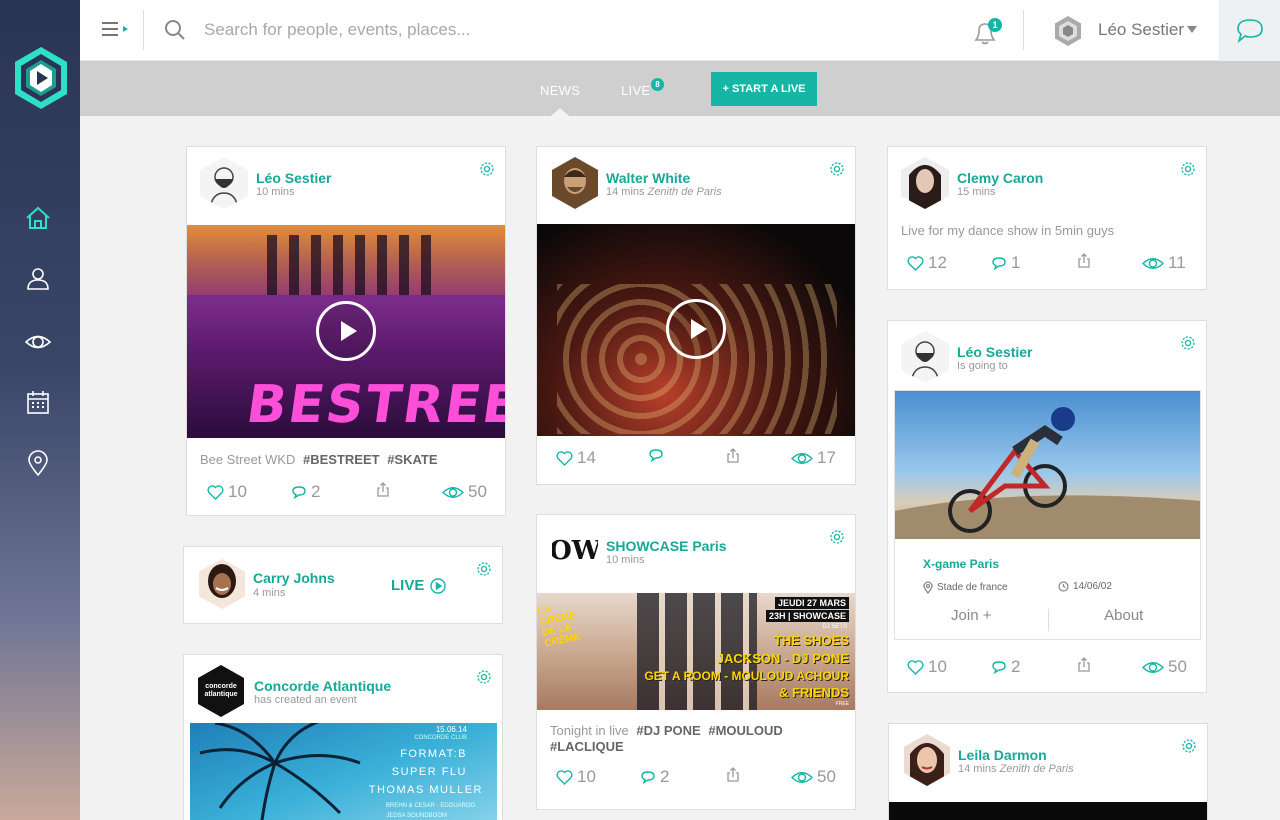  I want to click on post-stats: 12 1 11, so click(1047, 265).